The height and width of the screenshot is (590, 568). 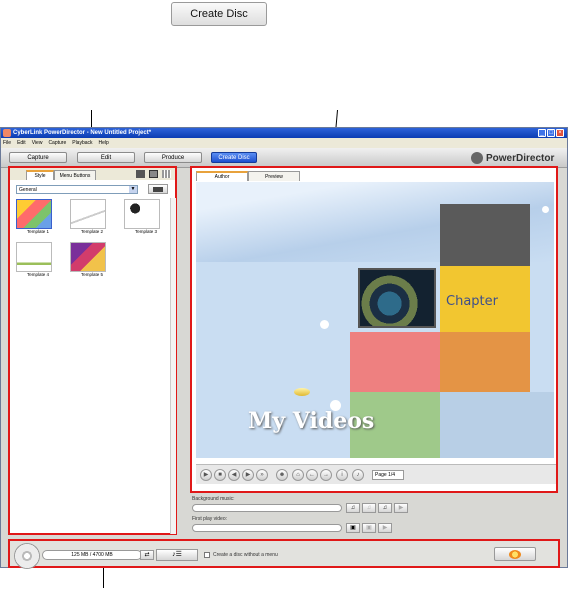 I want to click on menu-edit: Edit, so click(x=21, y=143).